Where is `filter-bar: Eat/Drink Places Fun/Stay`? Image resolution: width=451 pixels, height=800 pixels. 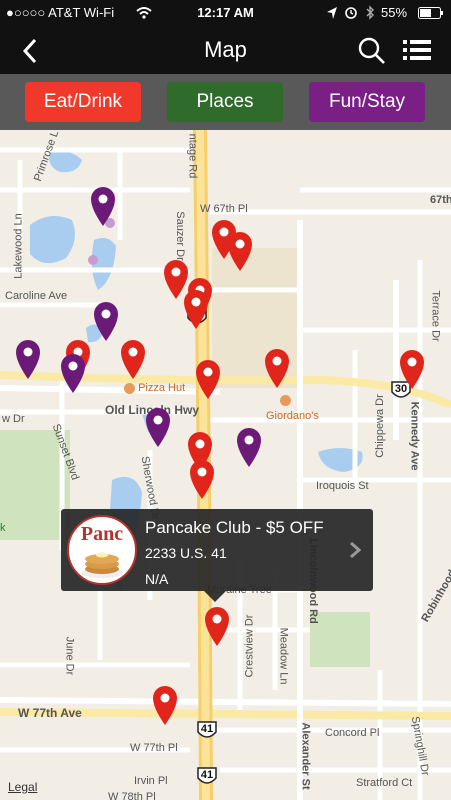 filter-bar: Eat/Drink Places Fun/Stay is located at coordinates (225, 102).